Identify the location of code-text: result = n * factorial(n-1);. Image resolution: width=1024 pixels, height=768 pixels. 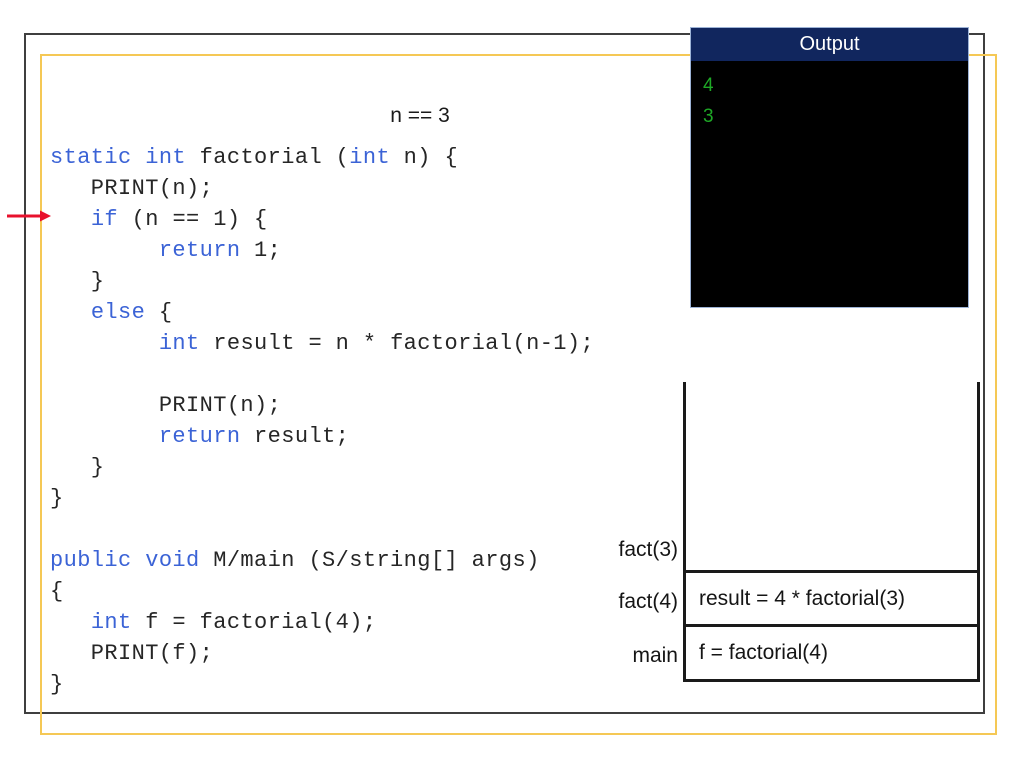
(397, 343).